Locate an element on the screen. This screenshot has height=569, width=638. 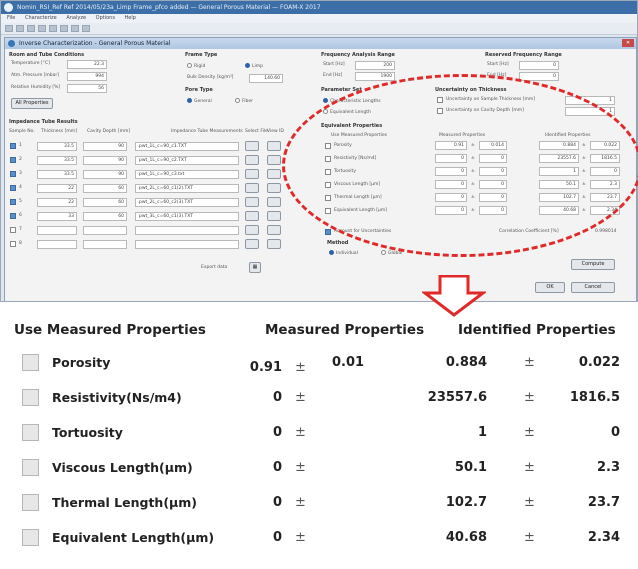
imp-row-file: pwt_3L_c=60_c1(3).TXT is located at coordinates (187, 216).